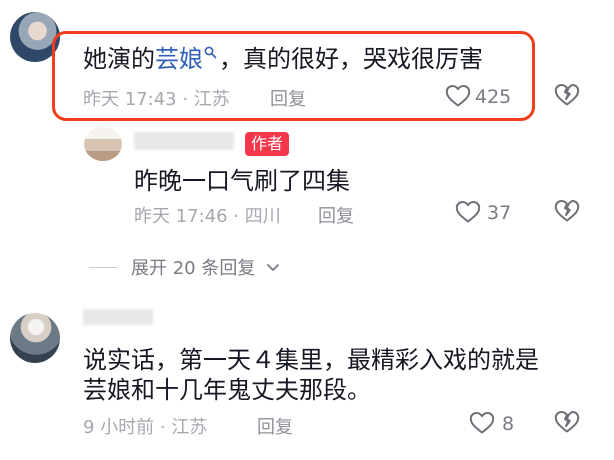  Describe the element at coordinates (118, 317) in the screenshot. I see `username-redacted` at that location.